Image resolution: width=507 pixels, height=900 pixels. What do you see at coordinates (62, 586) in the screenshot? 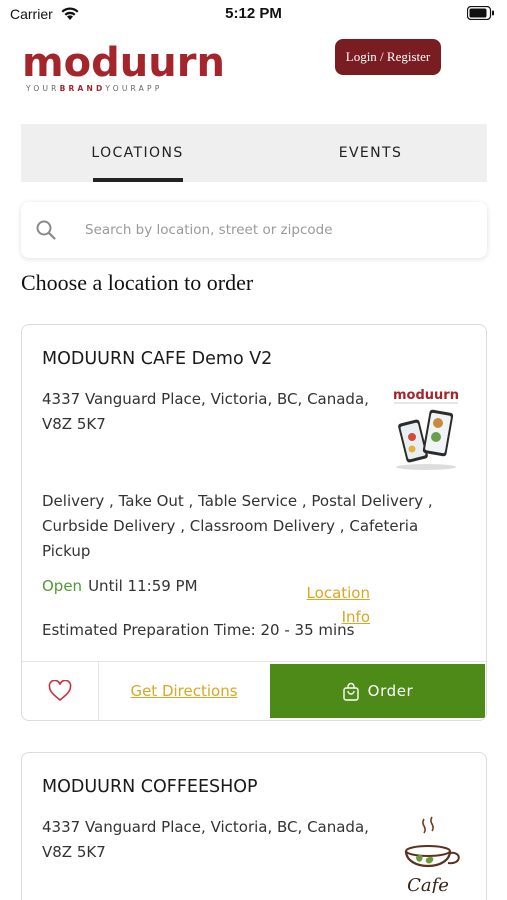
I see `open-status: Open` at bounding box center [62, 586].